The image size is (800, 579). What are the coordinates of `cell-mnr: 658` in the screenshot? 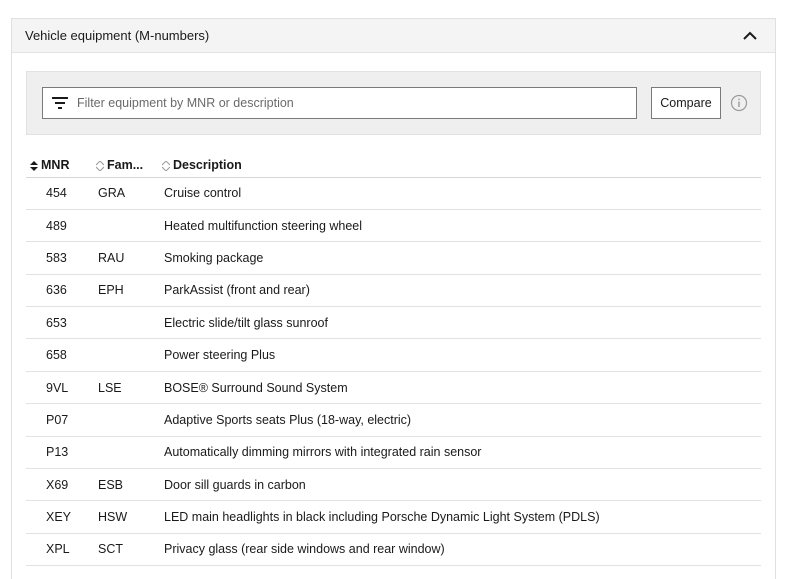 It's located at (61, 355).